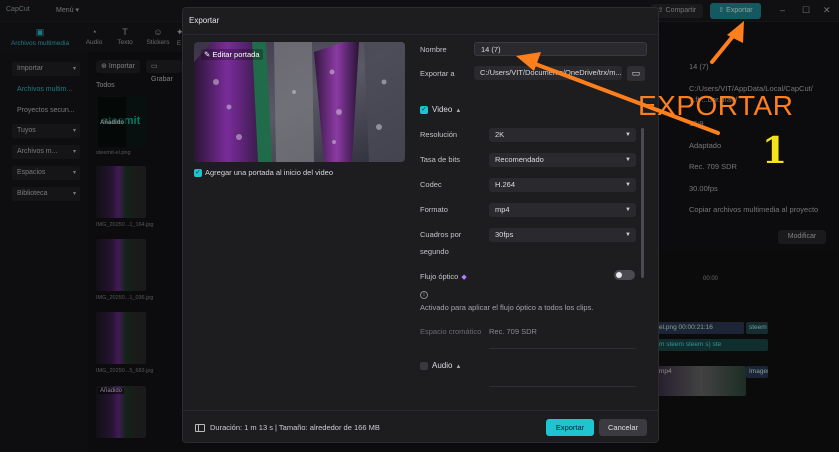 The height and width of the screenshot is (452, 839). What do you see at coordinates (624, 275) in the screenshot?
I see `optical-flow-toggle` at bounding box center [624, 275].